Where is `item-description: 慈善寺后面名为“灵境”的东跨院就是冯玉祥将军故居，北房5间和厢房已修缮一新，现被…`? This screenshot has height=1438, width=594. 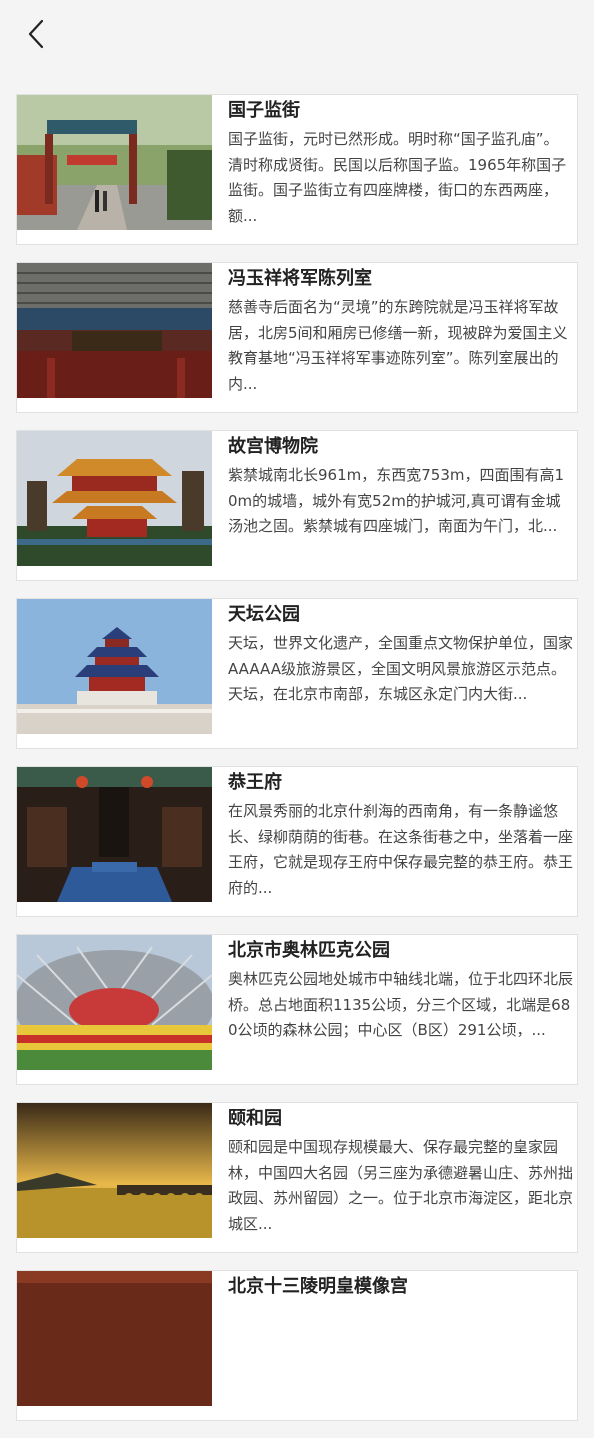
item-description: 慈善寺后面名为“灵境”的东跨院就是冯玉祥将军故居，北房5间和厢房已修缮一新，现被… is located at coordinates (398, 345).